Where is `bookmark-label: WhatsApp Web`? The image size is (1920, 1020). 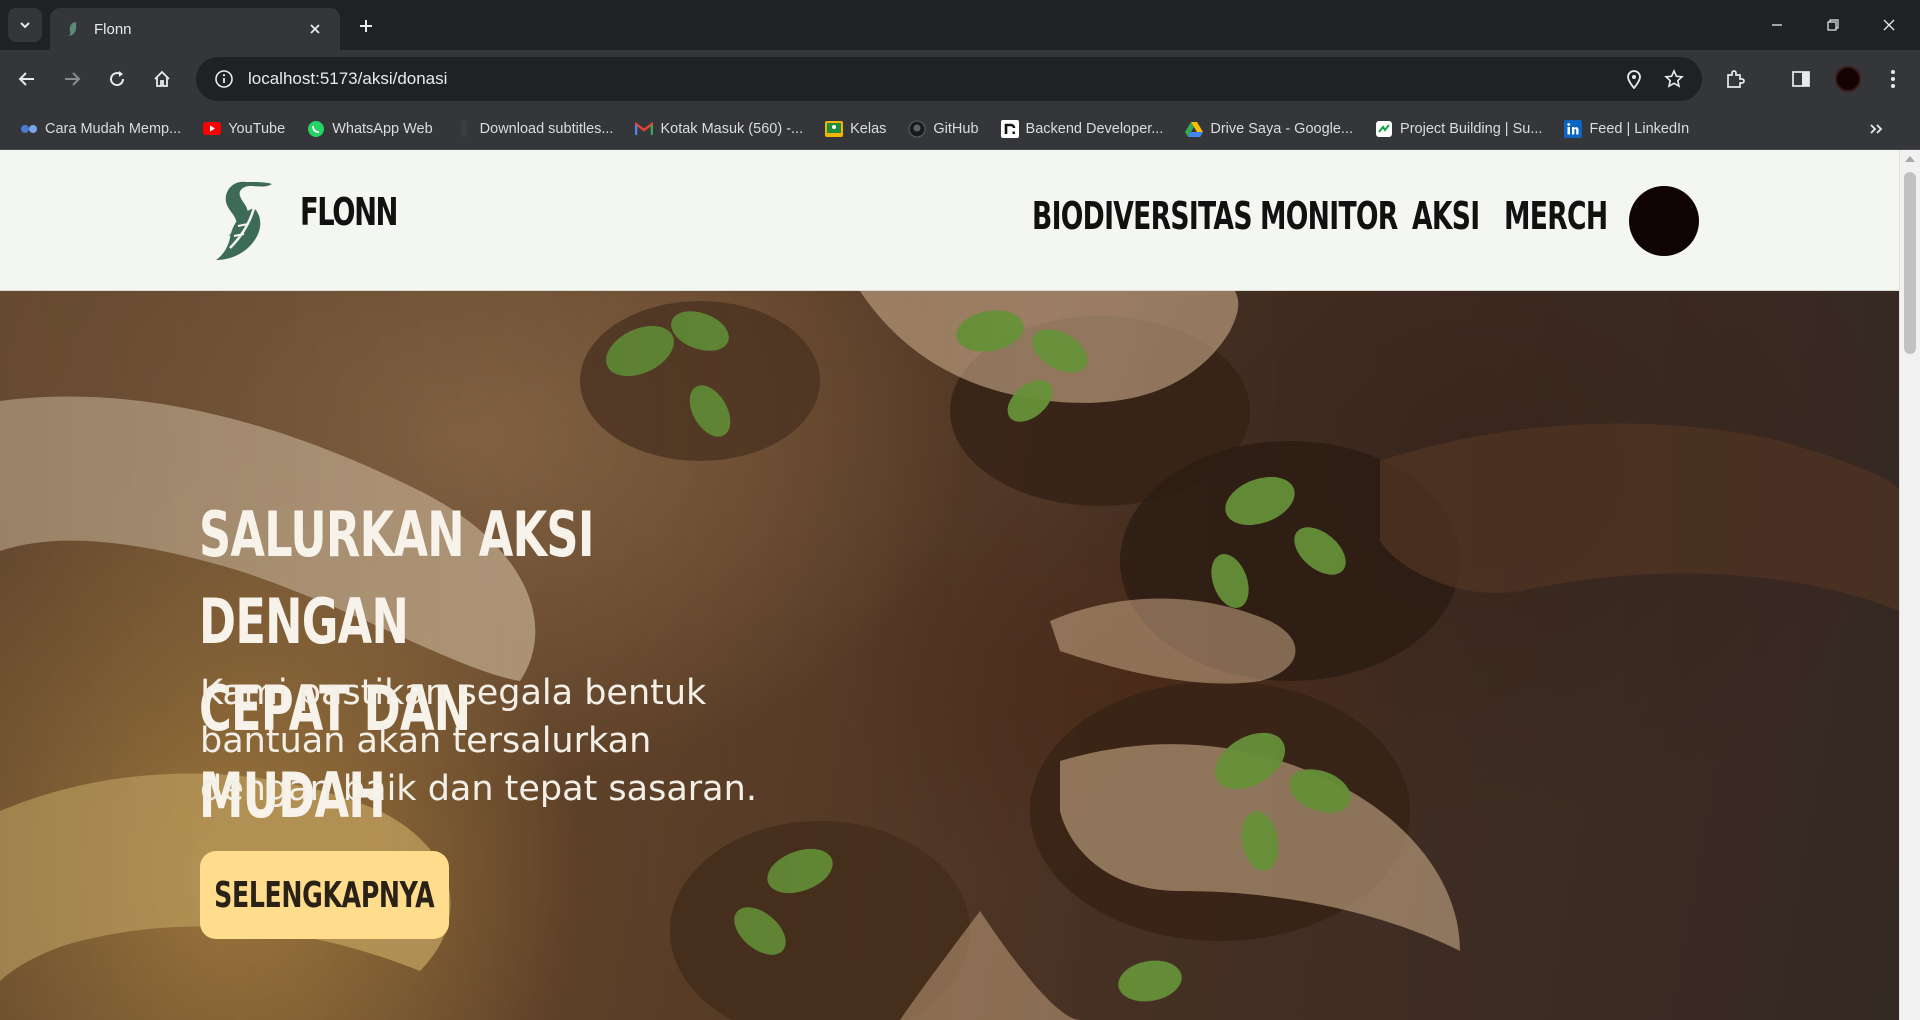
bookmark-label: WhatsApp Web is located at coordinates (382, 128).